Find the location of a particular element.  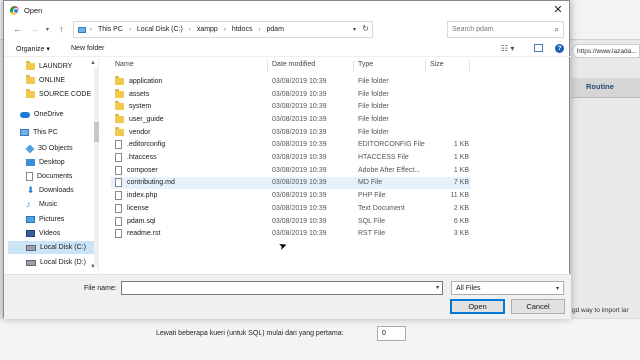

file-type-value: All Files is located at coordinates (468, 288).